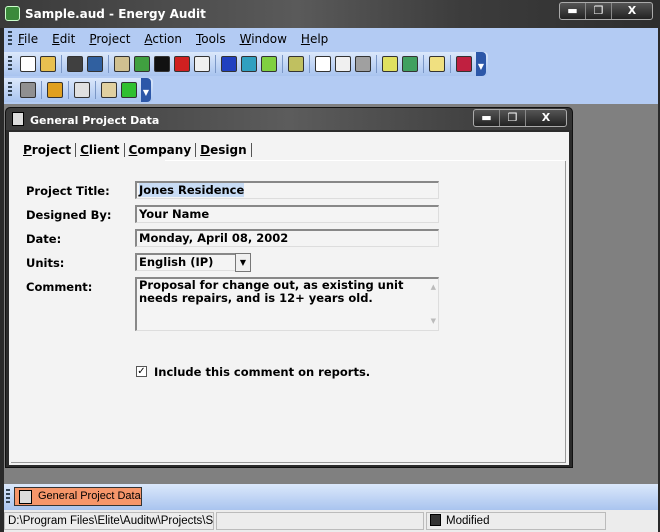  Describe the element at coordinates (82, 90) in the screenshot. I see `find-icon` at that location.